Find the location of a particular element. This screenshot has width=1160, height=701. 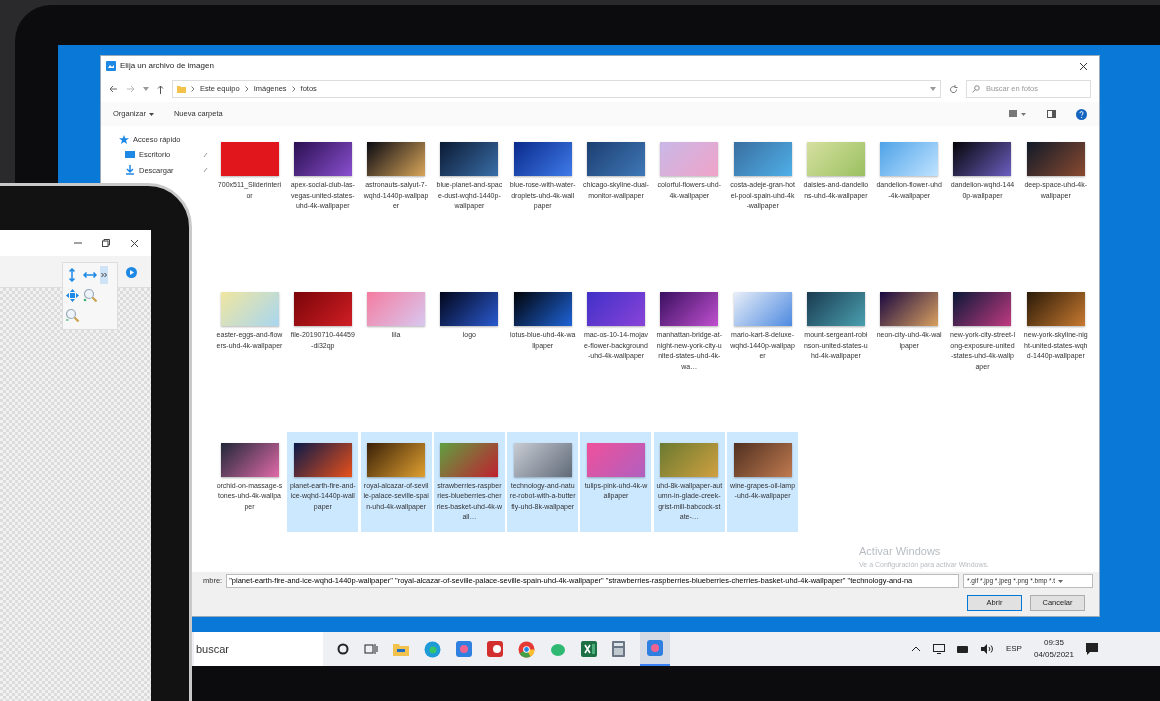

horizontal-arrow-icon is located at coordinates (90, 275).